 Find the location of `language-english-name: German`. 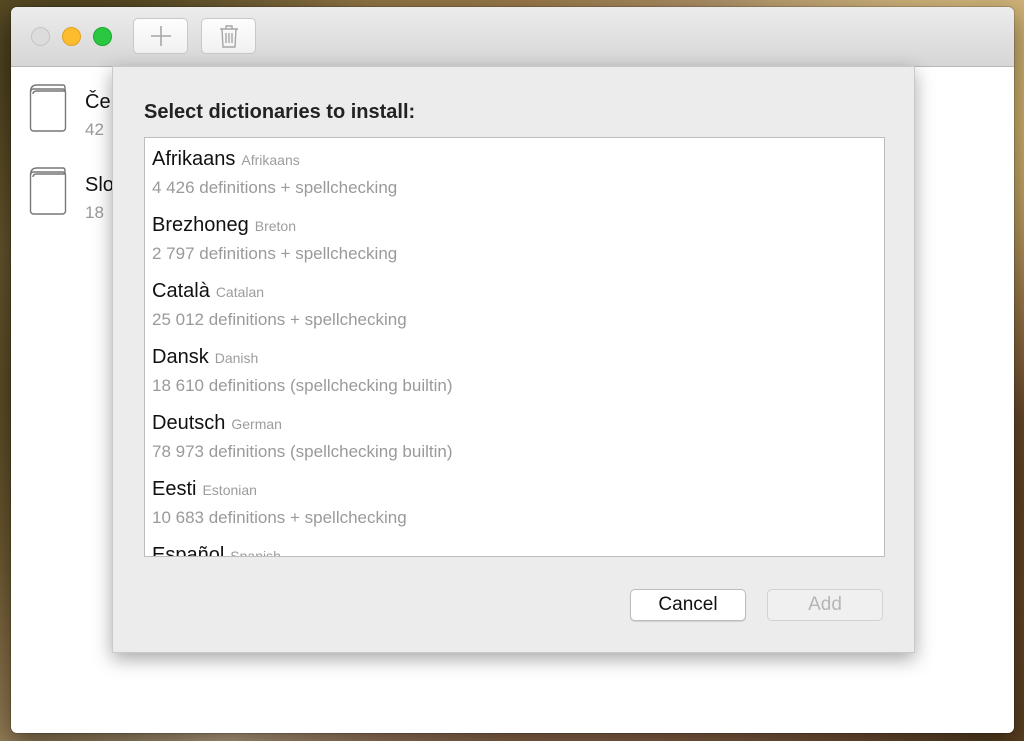

language-english-name: German is located at coordinates (256, 424).